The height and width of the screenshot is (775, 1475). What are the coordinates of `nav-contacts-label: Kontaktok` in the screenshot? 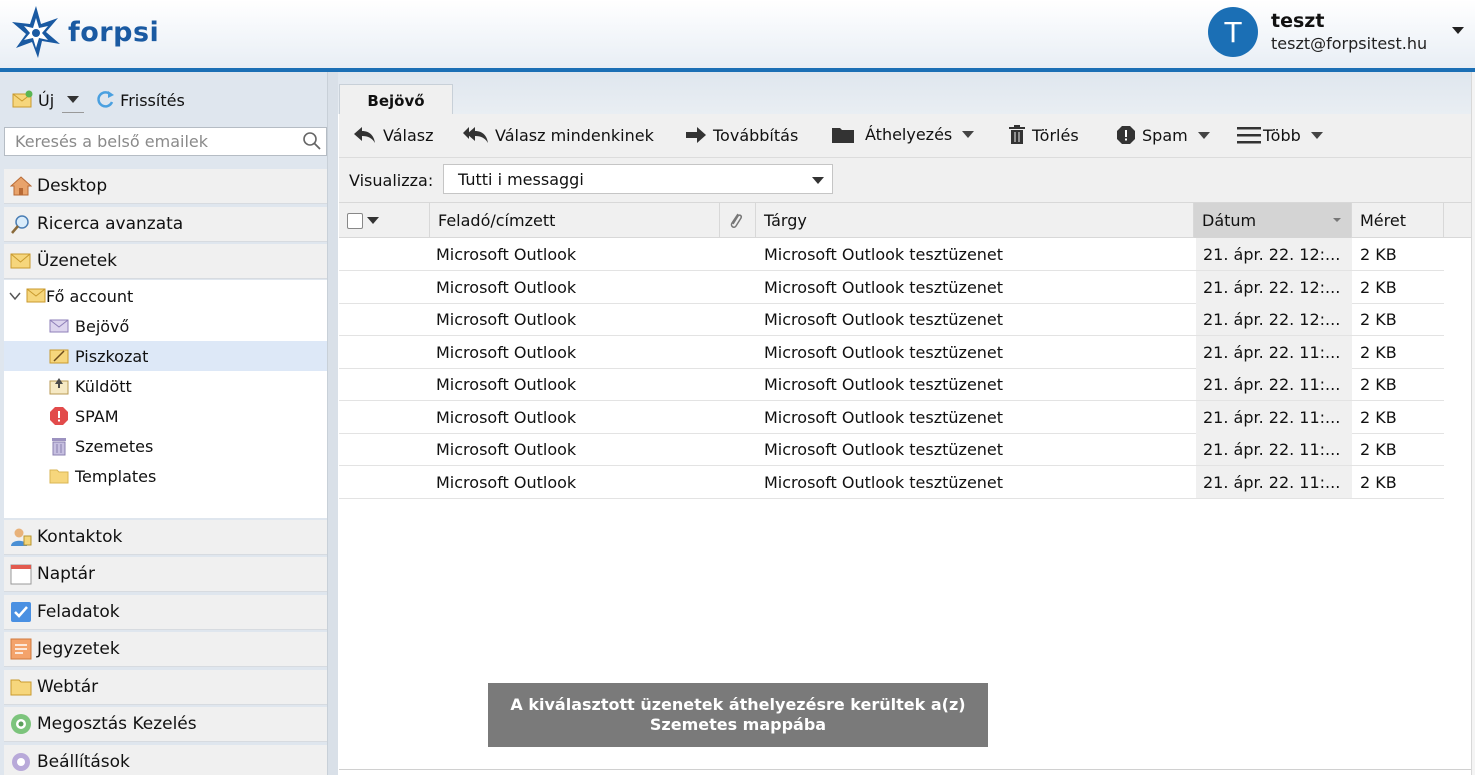 It's located at (80, 537).